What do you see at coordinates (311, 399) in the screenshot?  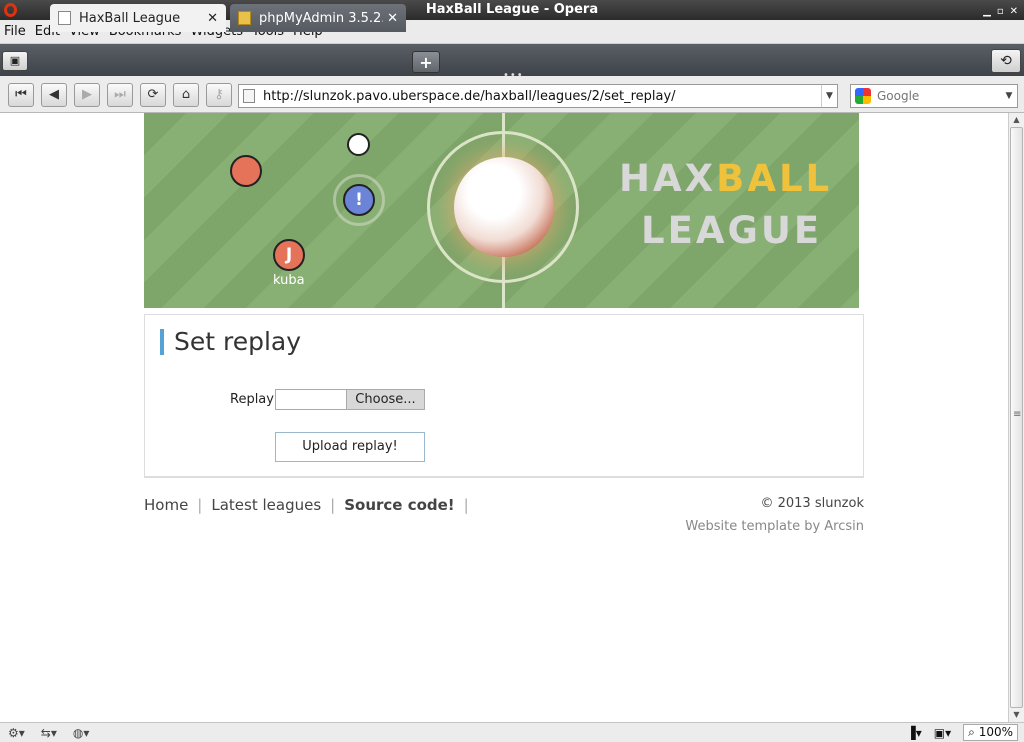 I see `file-name-field` at bounding box center [311, 399].